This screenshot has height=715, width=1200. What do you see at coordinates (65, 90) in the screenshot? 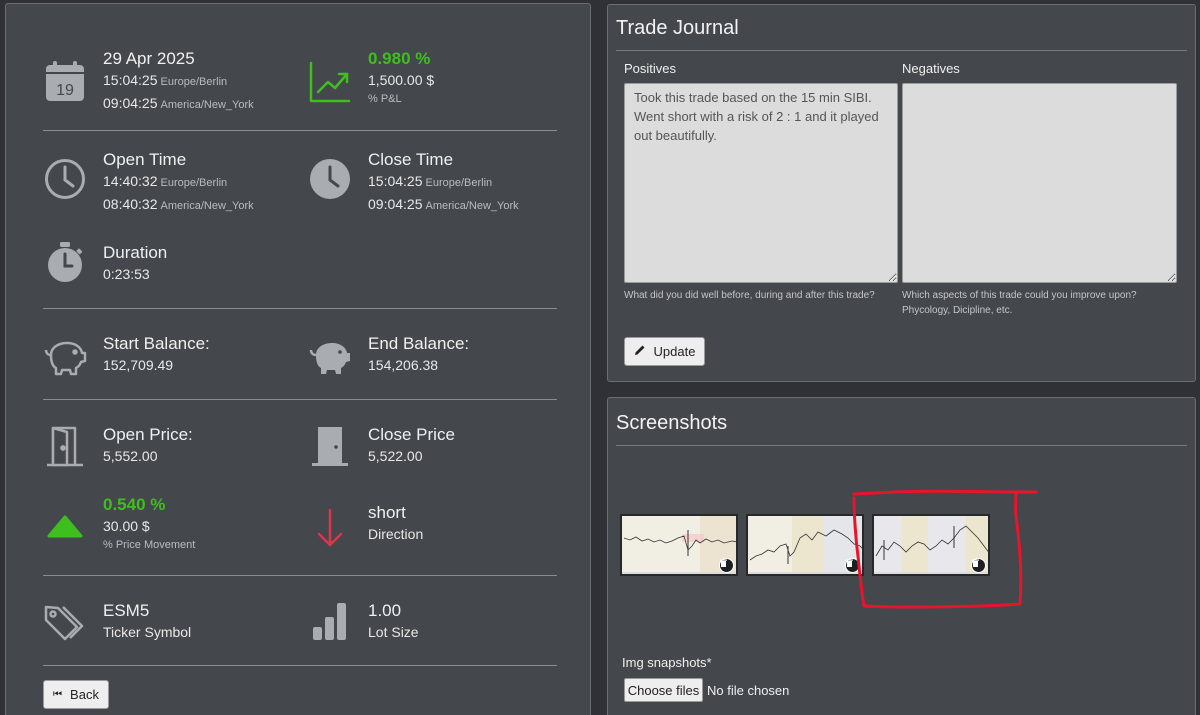
I see `svg-text: 19` at bounding box center [65, 90].